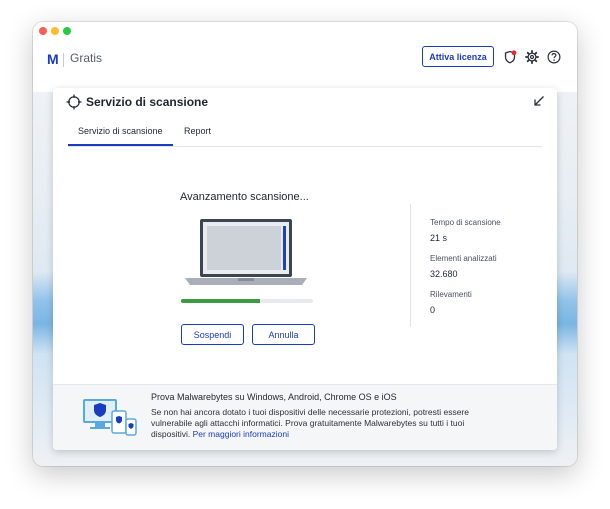 This screenshot has width=610, height=509. What do you see at coordinates (67, 31) in the screenshot?
I see `zoom-window-button` at bounding box center [67, 31].